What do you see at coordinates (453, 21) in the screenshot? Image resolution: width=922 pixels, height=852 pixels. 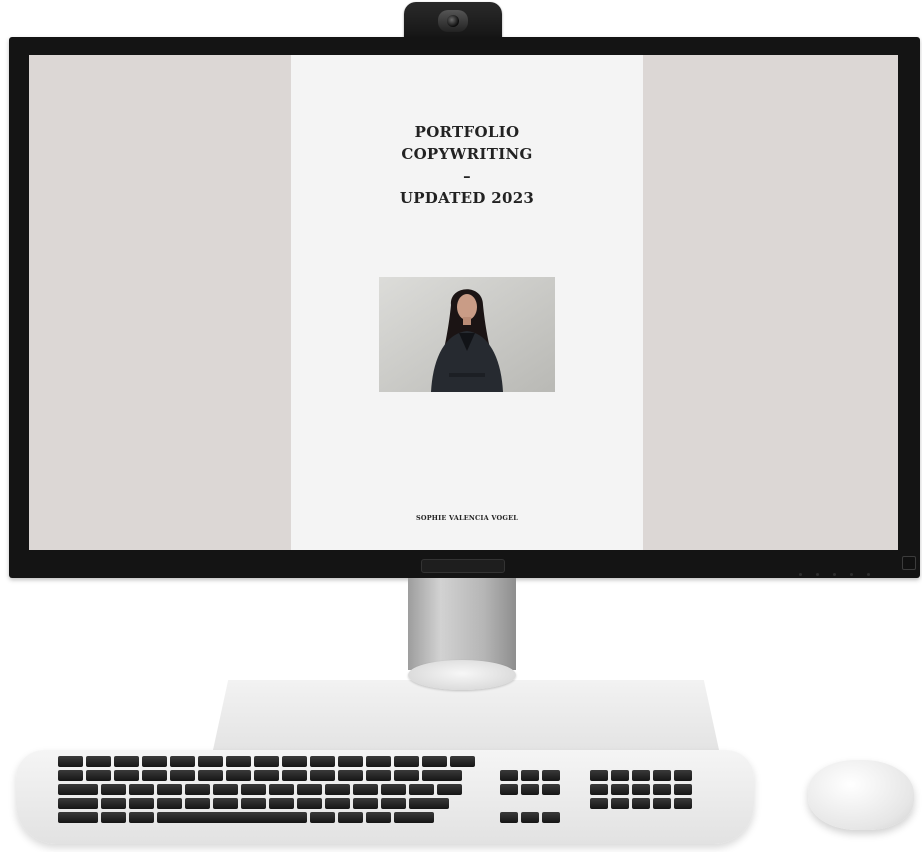 I see `webcam-lens` at bounding box center [453, 21].